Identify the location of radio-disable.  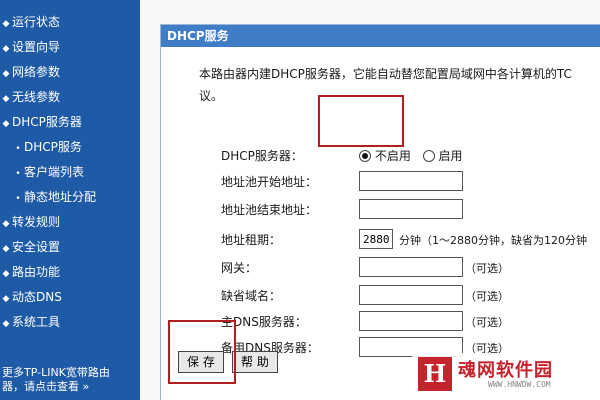
(365, 156).